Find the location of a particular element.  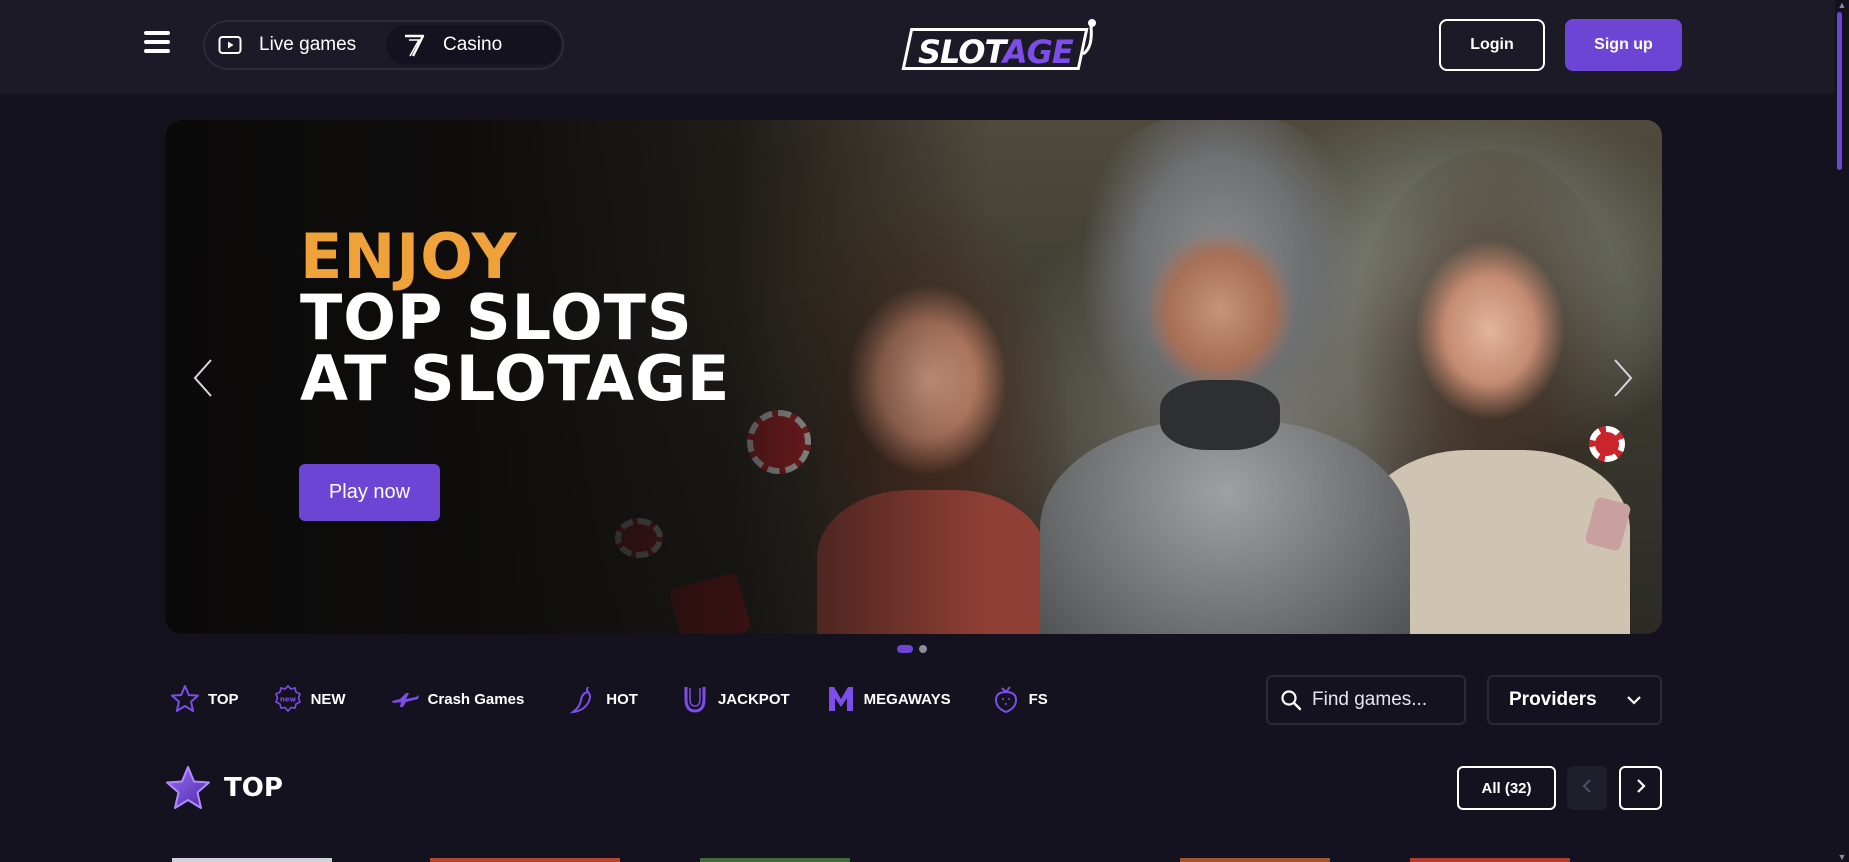

carousel-dots is located at coordinates (912, 649).